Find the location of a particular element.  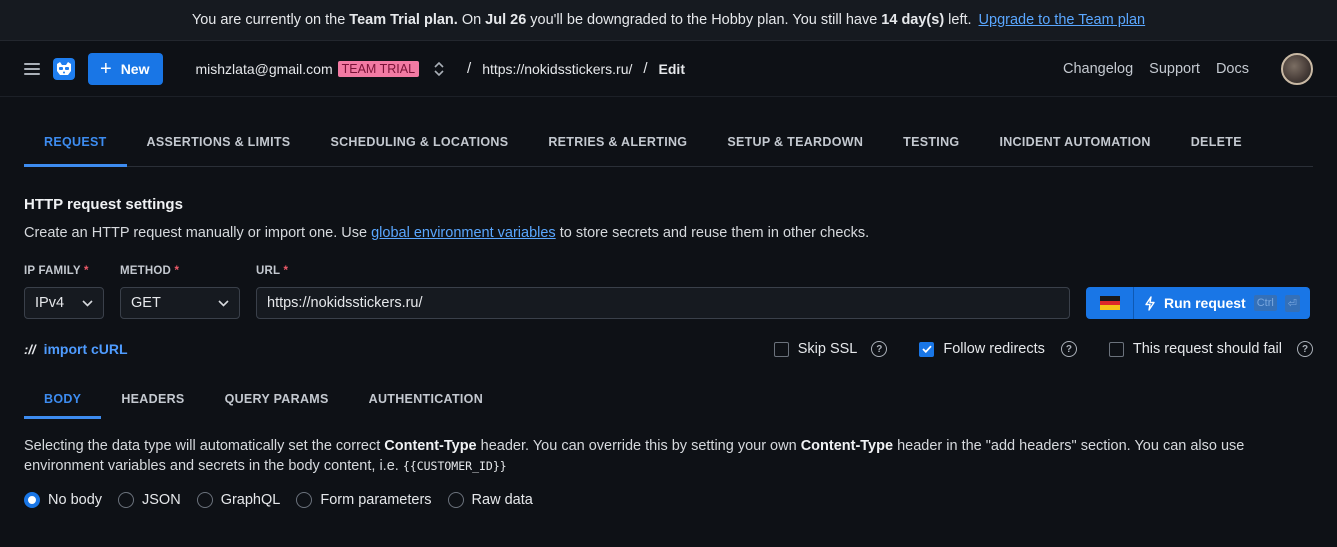

raccoon-logo-icon is located at coordinates (64, 68).